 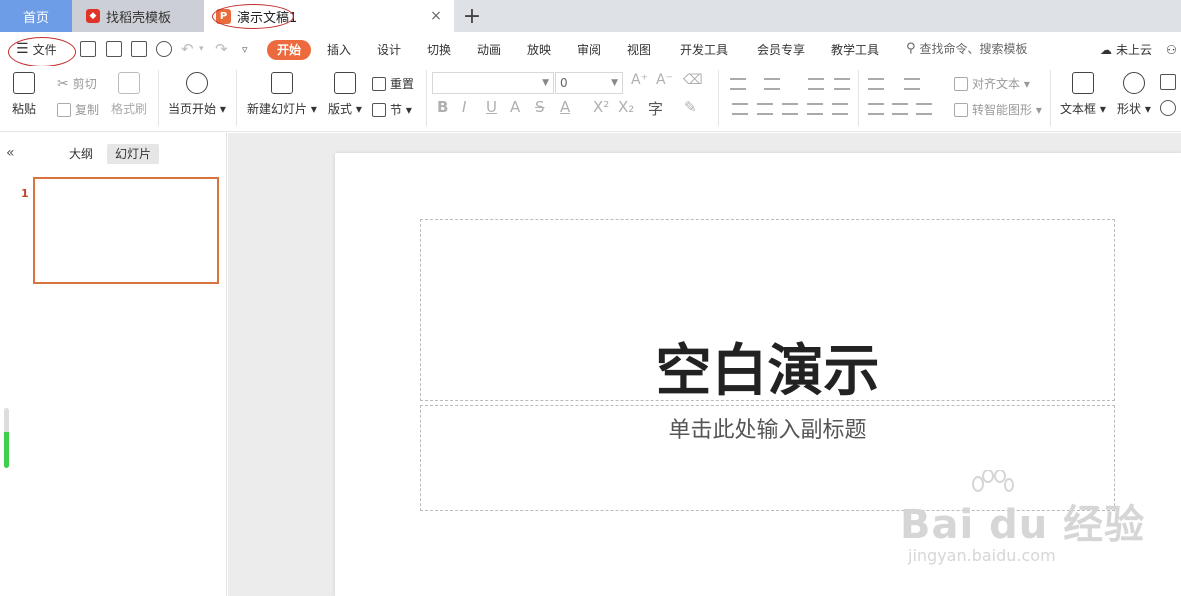 What do you see at coordinates (515, 107) in the screenshot?
I see `text-shadow-icon: A` at bounding box center [515, 107].